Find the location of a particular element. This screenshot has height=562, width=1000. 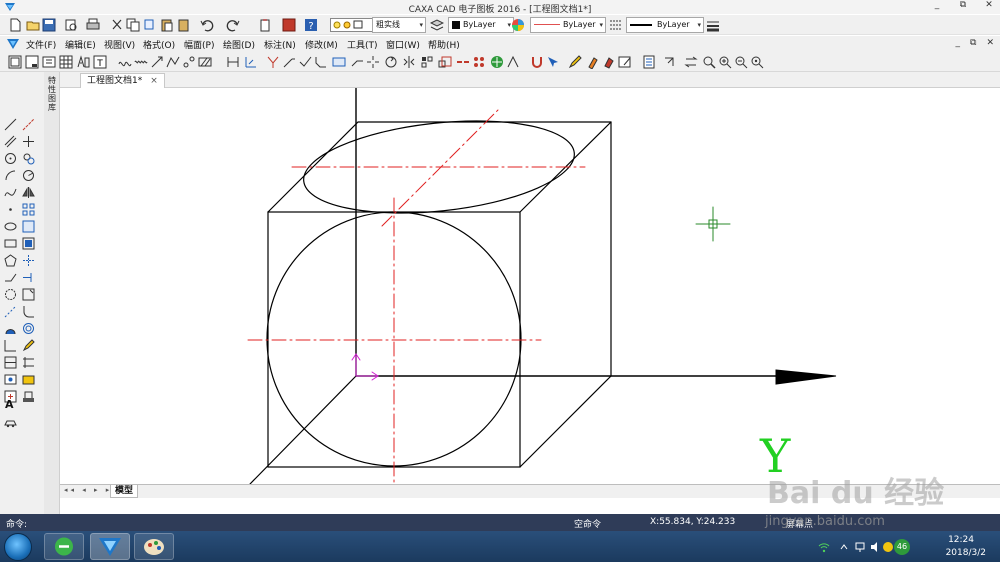

cloud-tool-icon is located at coordinates (10, 294).